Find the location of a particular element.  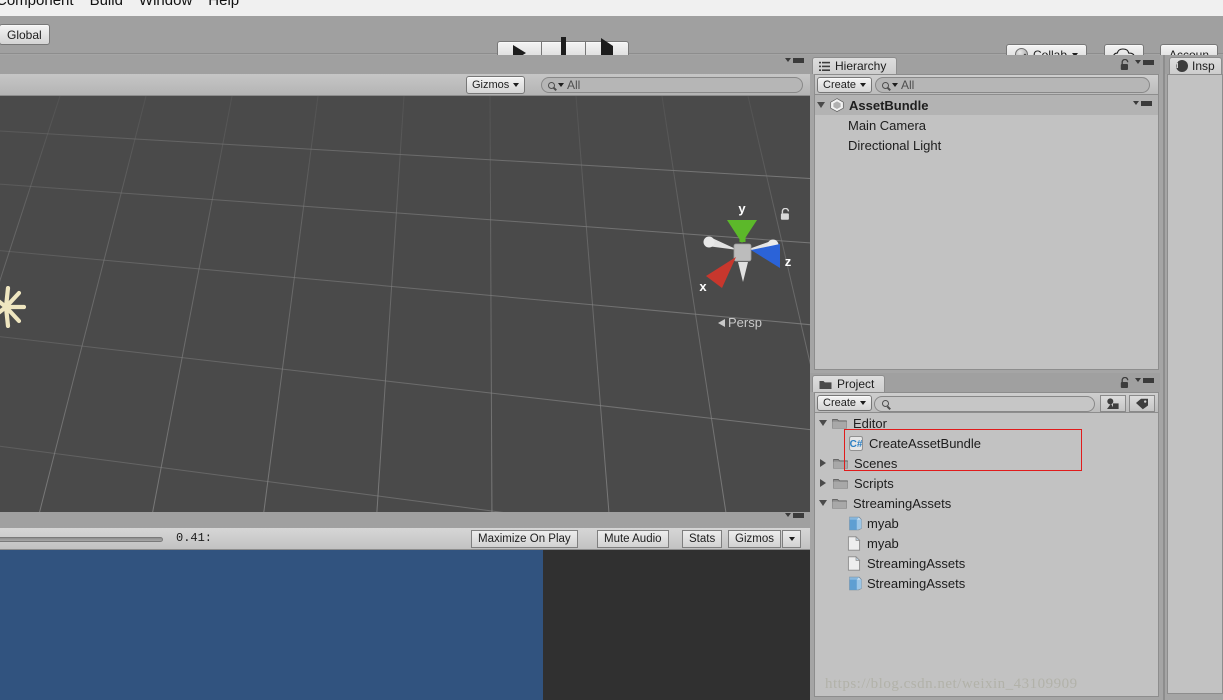

game-gizmos-dropdown is located at coordinates (791, 539).